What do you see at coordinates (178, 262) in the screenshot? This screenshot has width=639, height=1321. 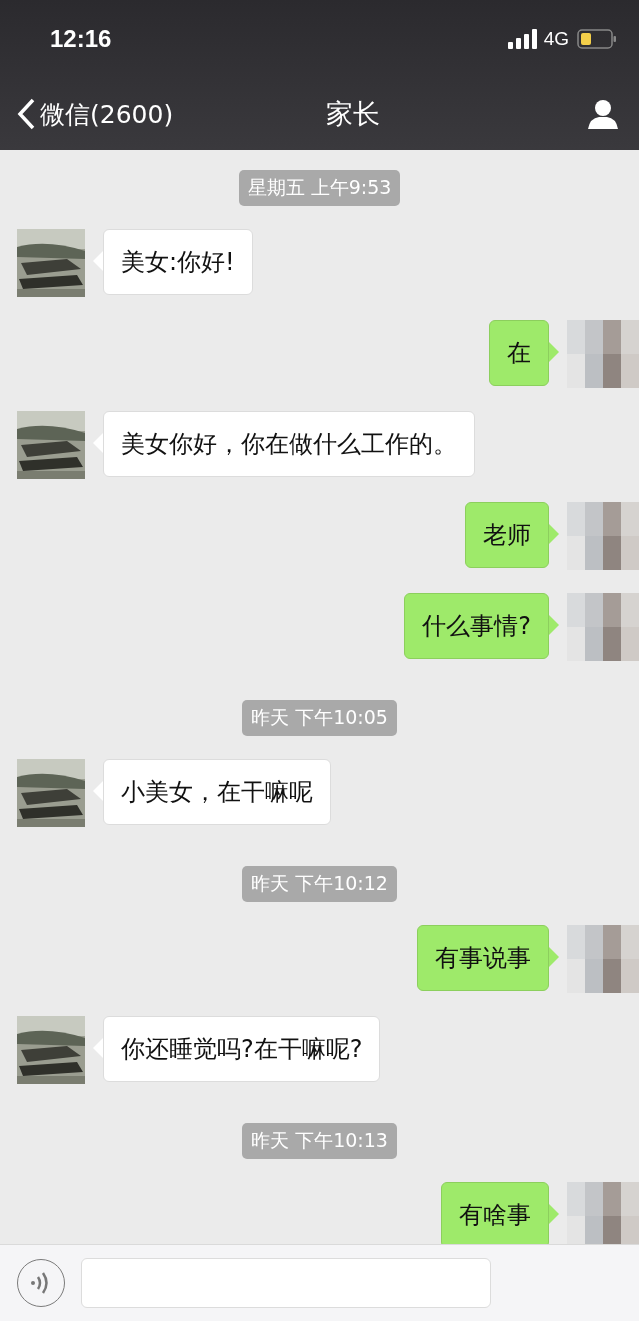 I see `message-bubble: 美女:你好!` at bounding box center [178, 262].